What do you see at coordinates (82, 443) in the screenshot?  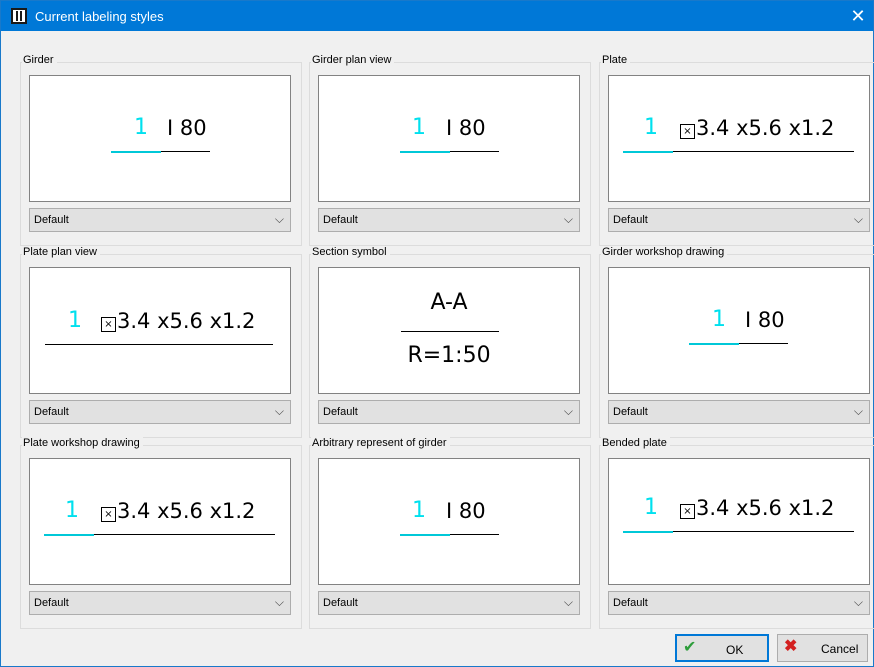 I see `group-label: Plate workshop drawing` at bounding box center [82, 443].